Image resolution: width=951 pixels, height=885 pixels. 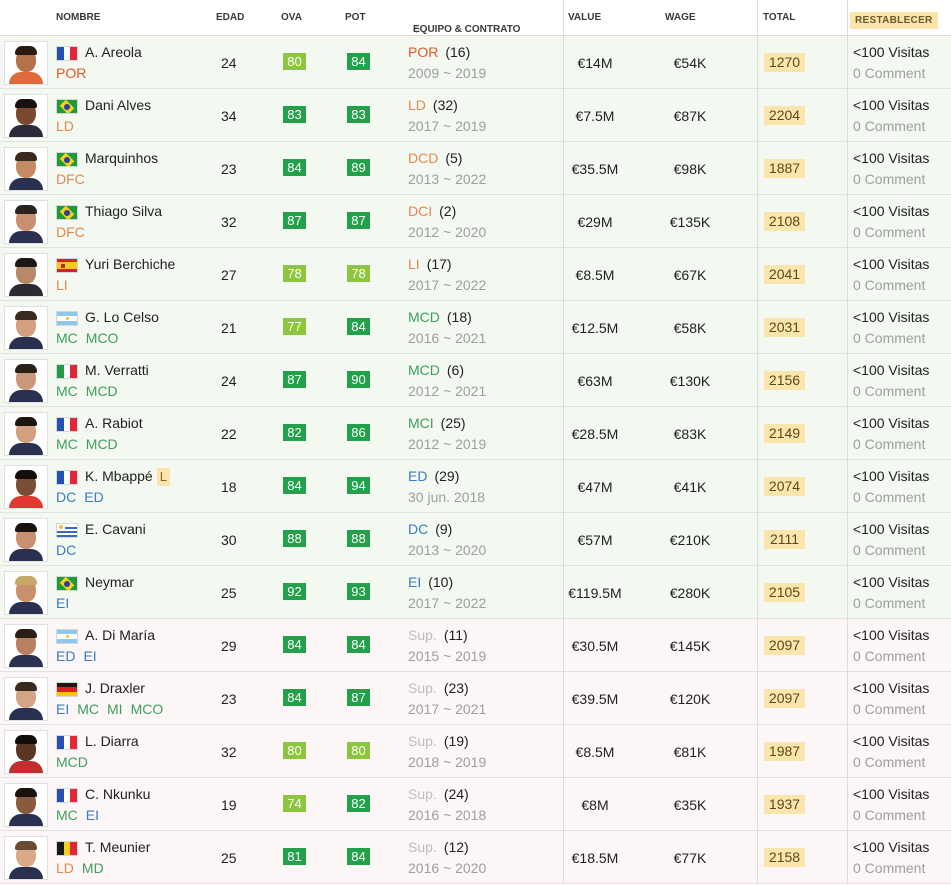 I want to click on header-wage: WAGE, so click(x=680, y=17).